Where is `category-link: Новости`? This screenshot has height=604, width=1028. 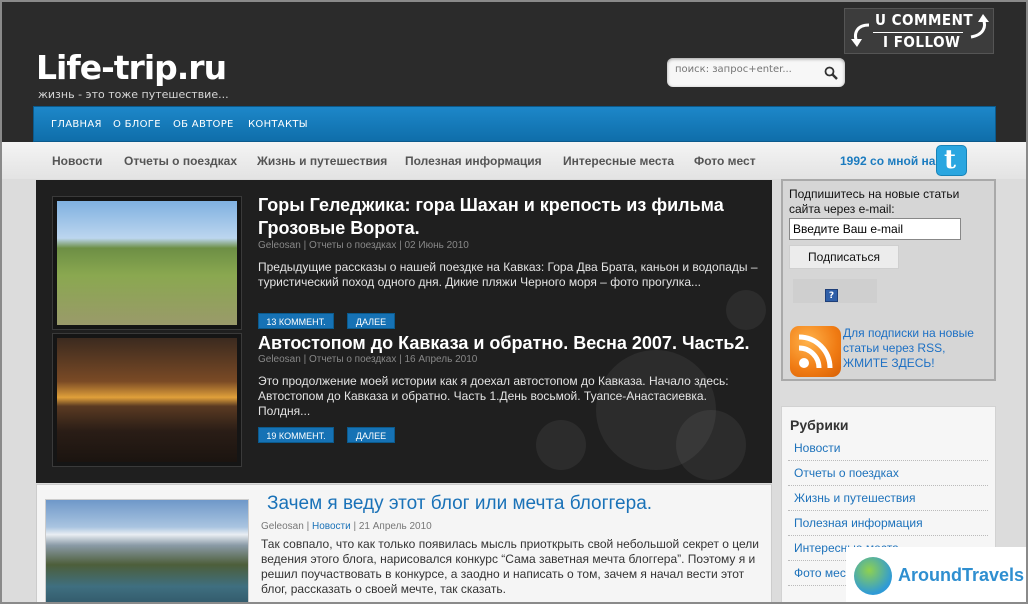
category-link: Новости is located at coordinates (331, 526).